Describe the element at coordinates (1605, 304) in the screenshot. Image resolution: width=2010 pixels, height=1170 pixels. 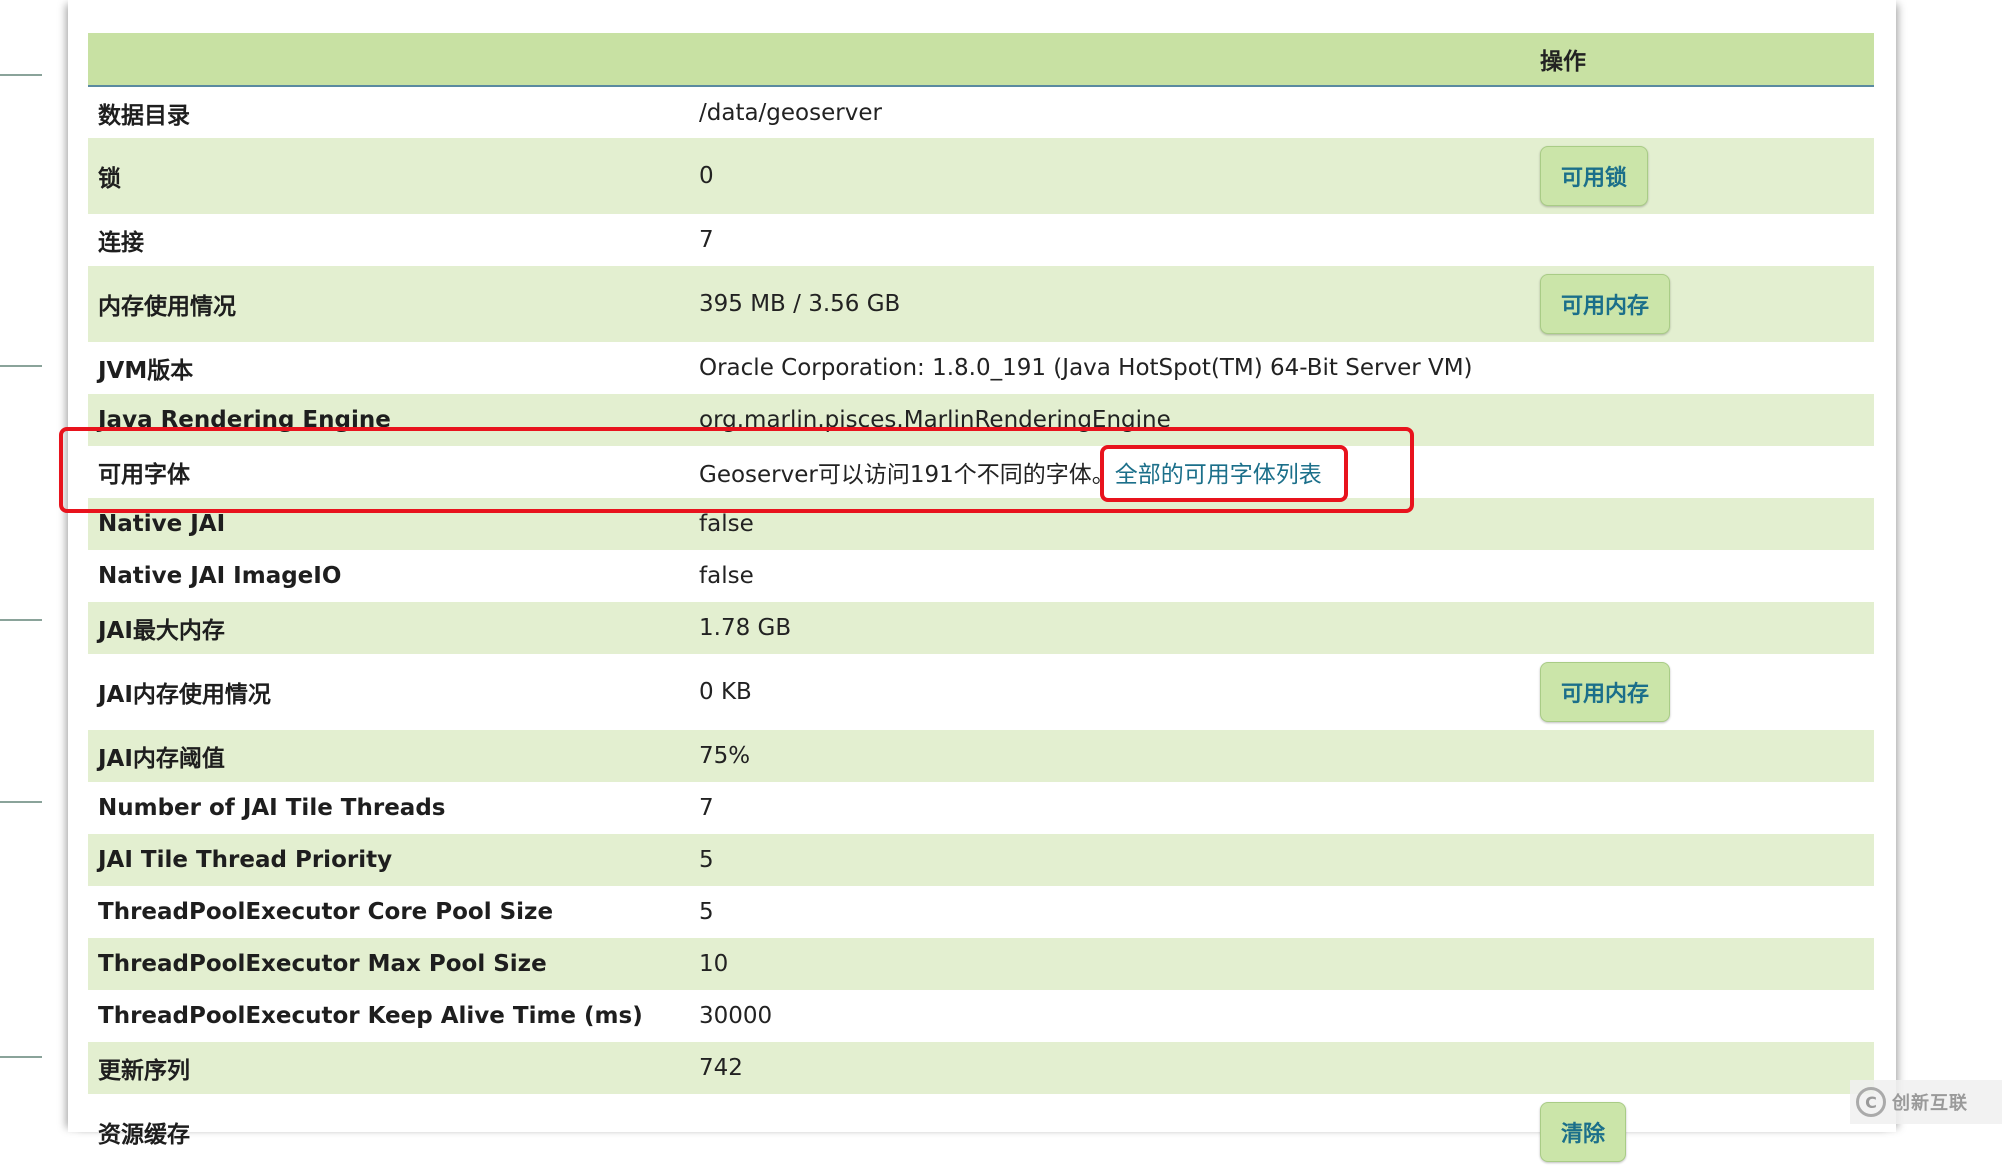
I see `free-memory-button: 可用内存` at that location.